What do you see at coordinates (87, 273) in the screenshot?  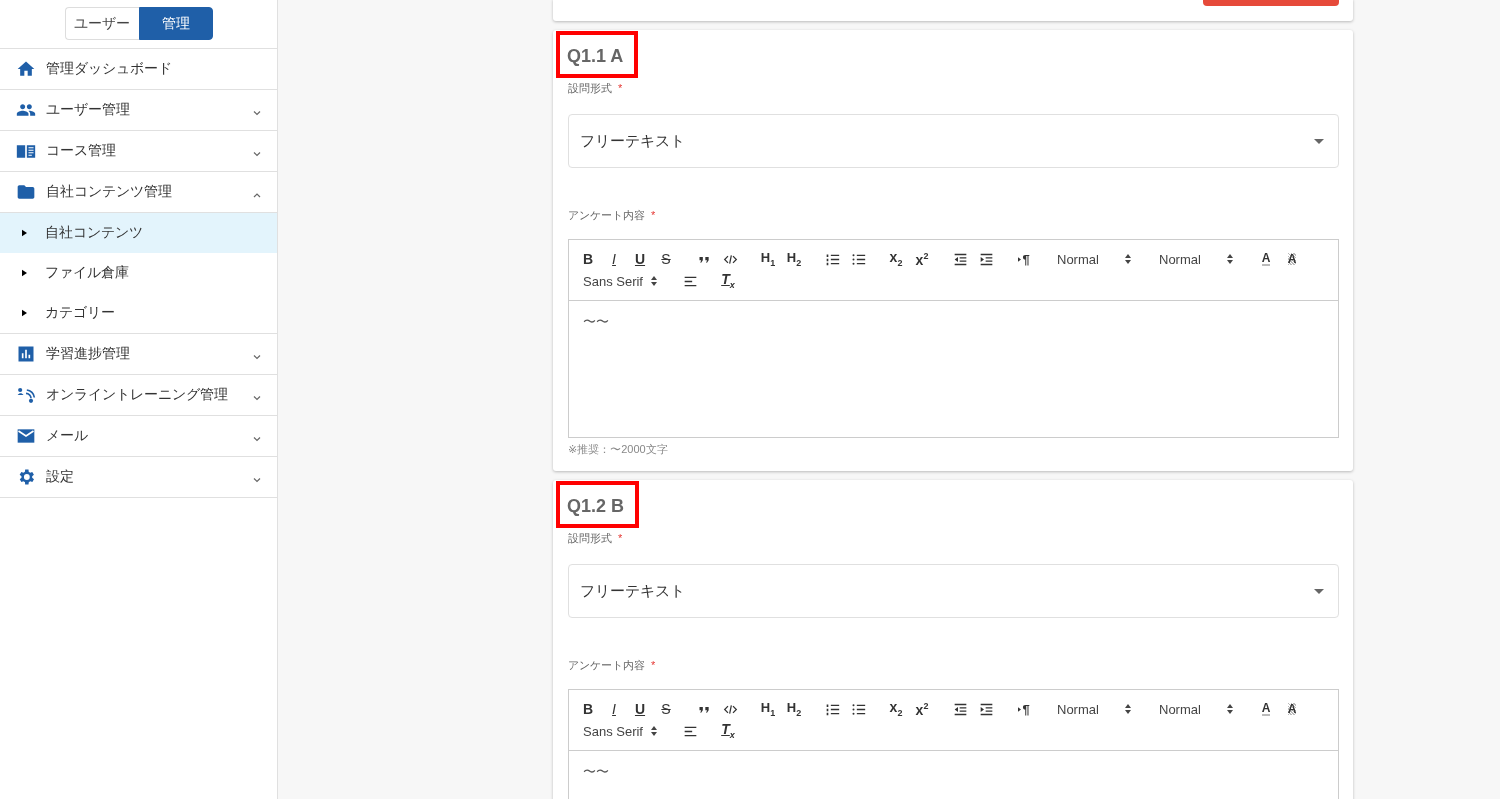 I see `submenu-item-label: ファイル倉庫` at bounding box center [87, 273].